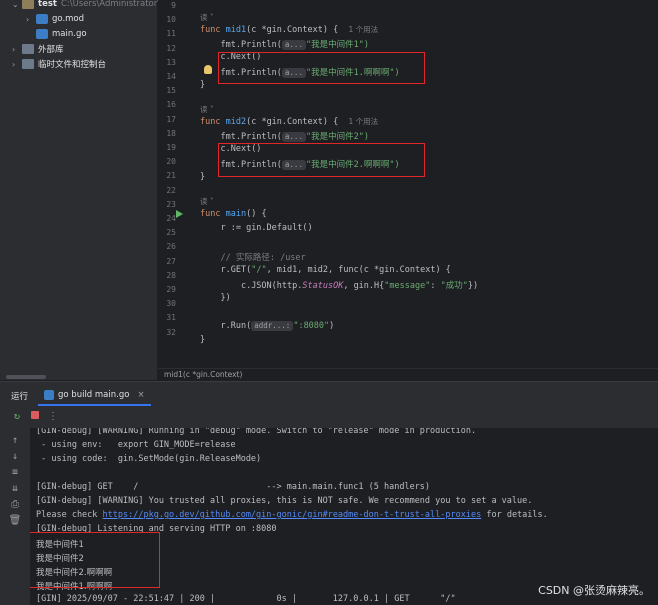 The height and width of the screenshot is (605, 658). I want to click on line-number: 22, so click(171, 190).